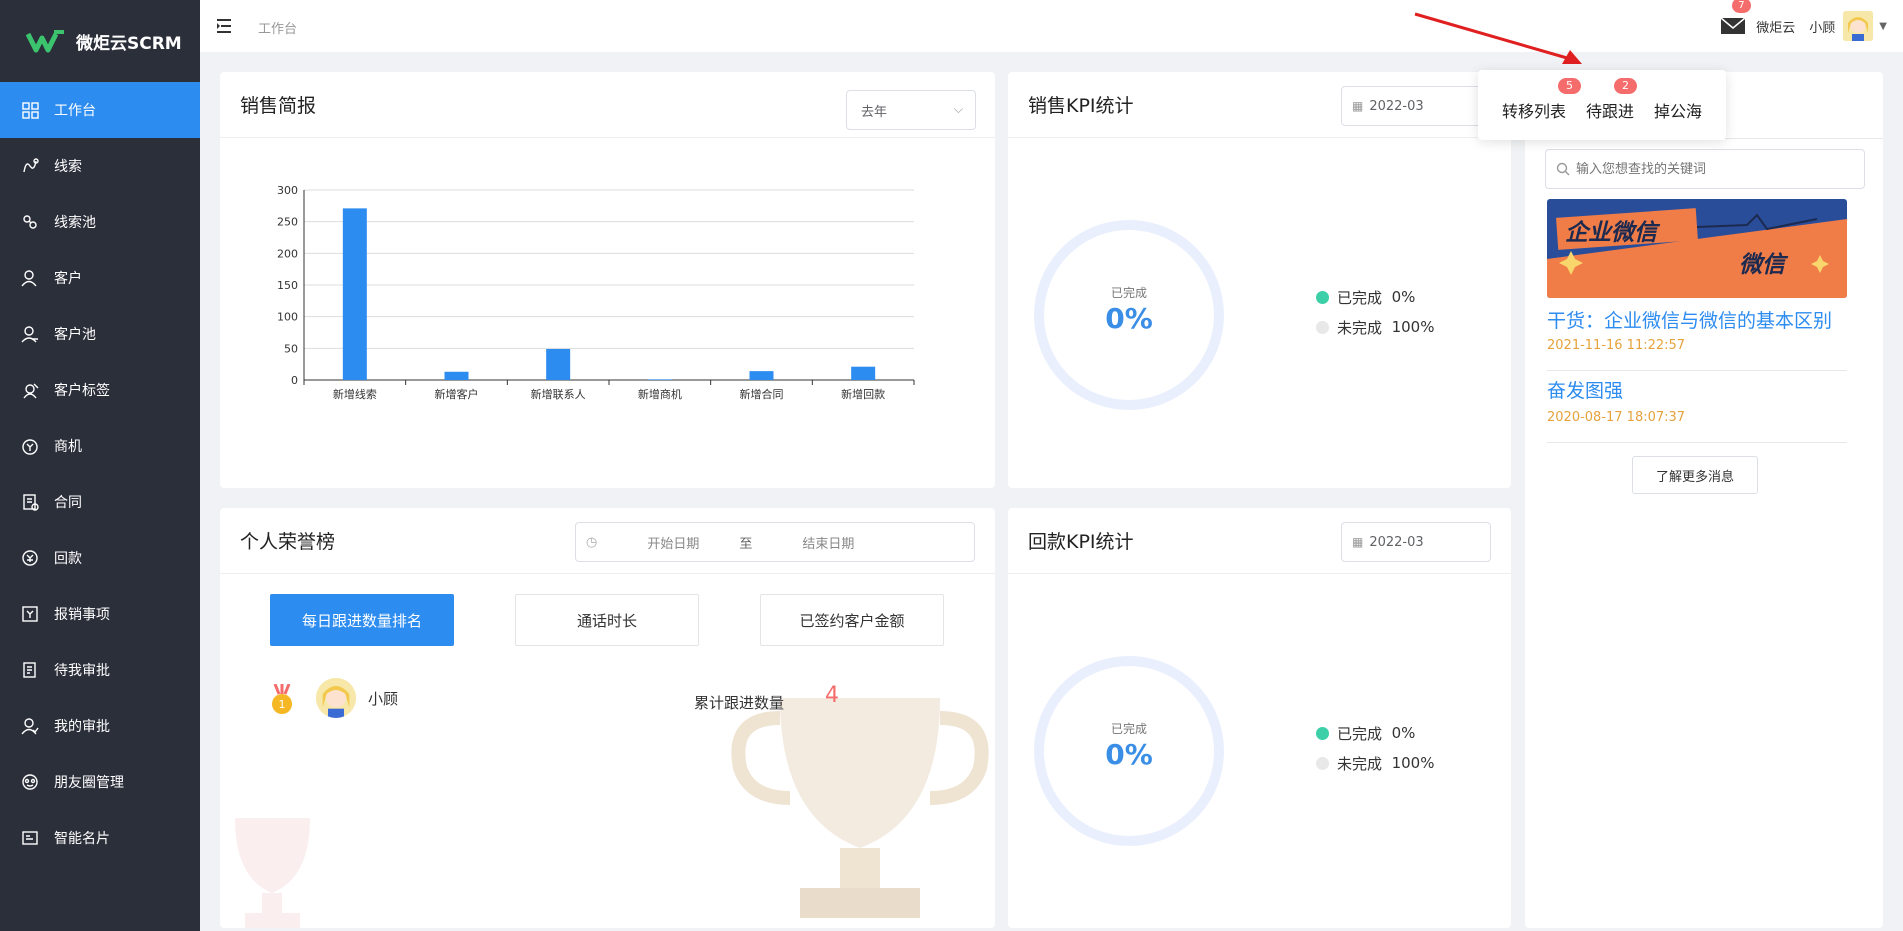 The image size is (1903, 931). I want to click on tab-signed-amount: 已签约客户金额, so click(852, 620).